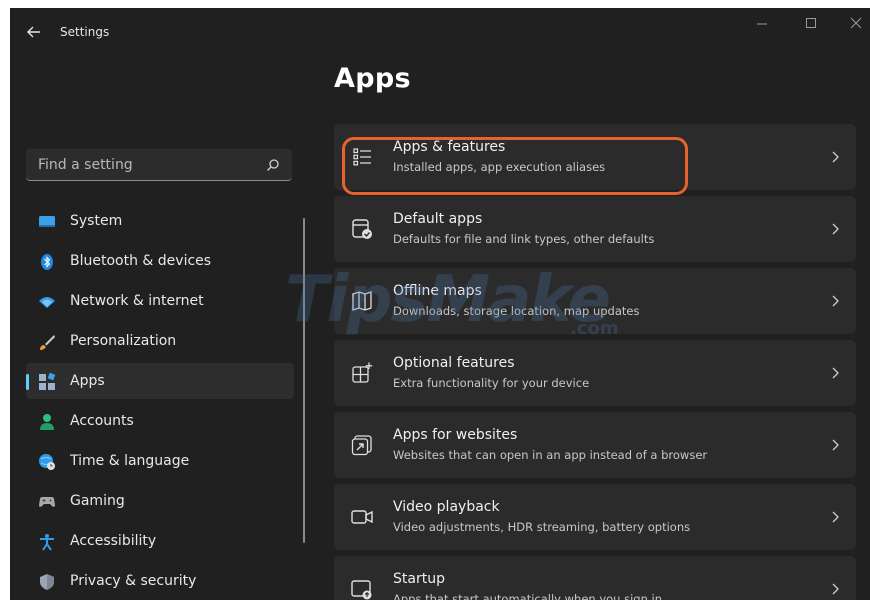  Describe the element at coordinates (47, 342) in the screenshot. I see `brush-icon` at that location.